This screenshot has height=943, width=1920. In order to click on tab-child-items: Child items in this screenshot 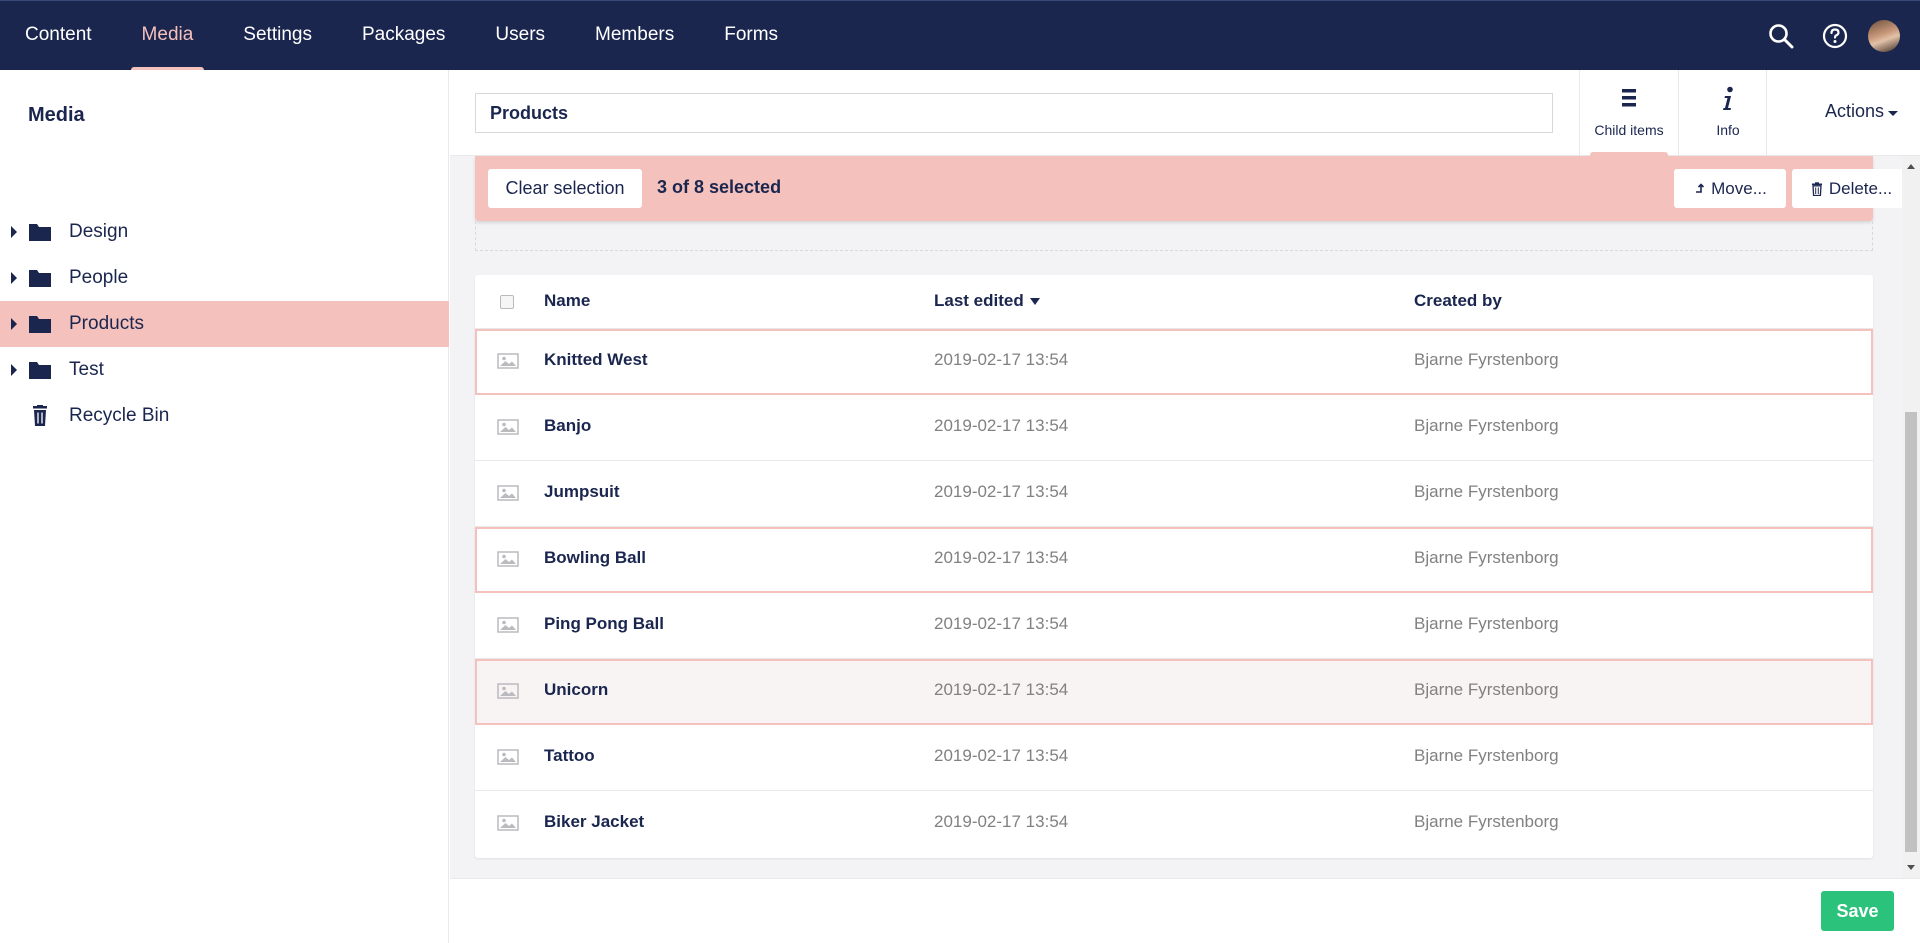, I will do `click(1628, 113)`.